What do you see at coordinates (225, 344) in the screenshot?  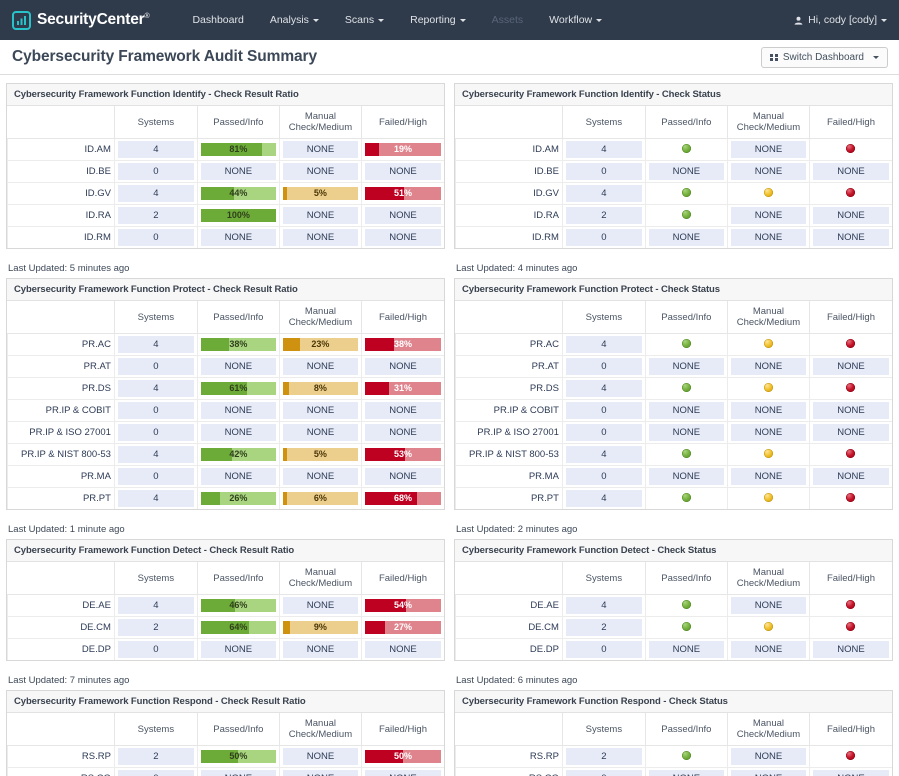 I see `table-row: PR.AC 4 38% 23% 38%` at bounding box center [225, 344].